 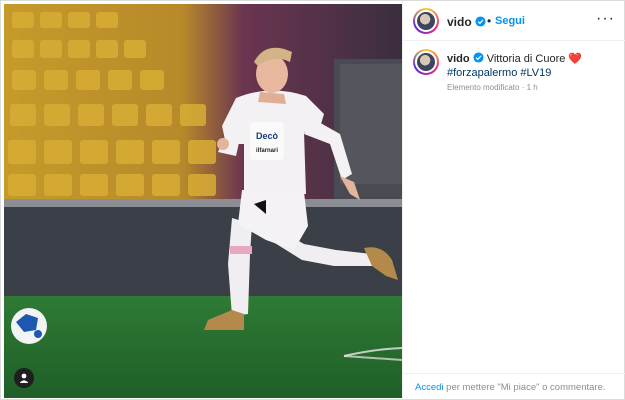 What do you see at coordinates (499, 73) in the screenshot?
I see `caption-hashtags: #forzapalermo #LV19` at bounding box center [499, 73].